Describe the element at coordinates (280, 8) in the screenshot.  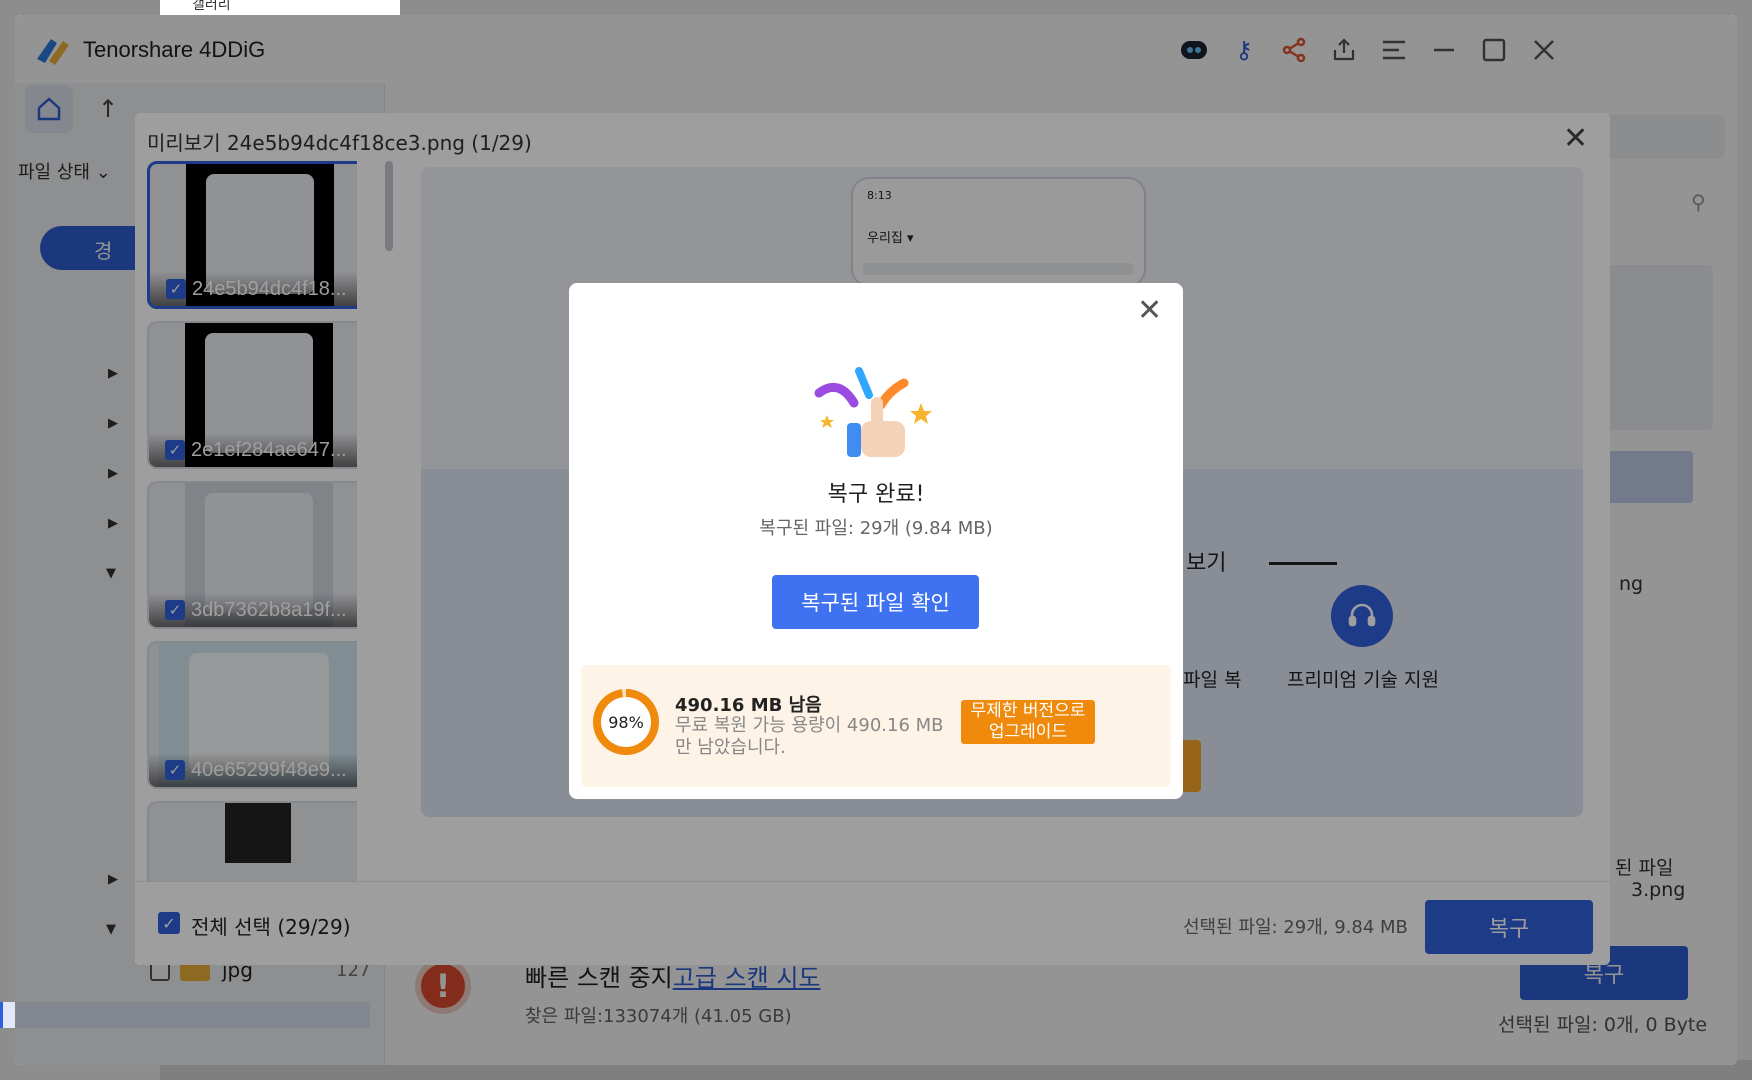
I see `explorer-window-fragment: 갤러리` at that location.